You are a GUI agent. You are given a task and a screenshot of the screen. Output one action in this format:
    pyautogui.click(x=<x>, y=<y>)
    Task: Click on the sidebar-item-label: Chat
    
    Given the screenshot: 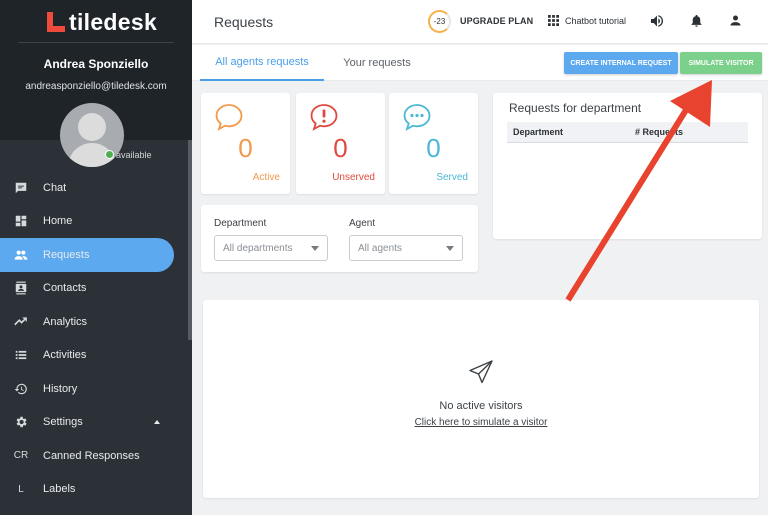 What is the action you would take?
    pyautogui.click(x=55, y=187)
    